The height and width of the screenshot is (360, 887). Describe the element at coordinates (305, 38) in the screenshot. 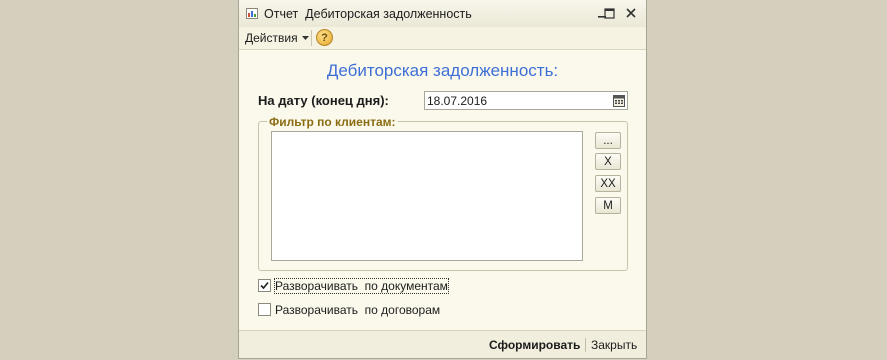

I see `dropdown-arrow-icon` at that location.